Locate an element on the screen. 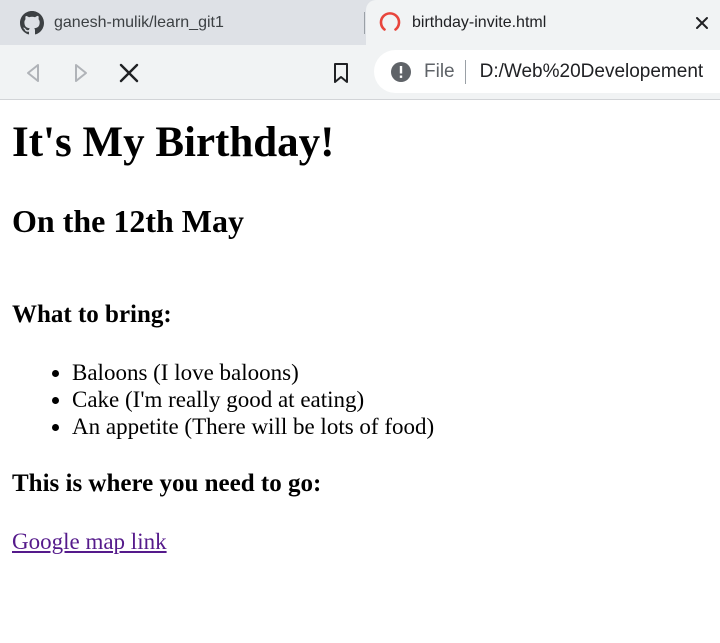 This screenshot has height=643, width=720. google-map-link: Google map link is located at coordinates (89, 542).